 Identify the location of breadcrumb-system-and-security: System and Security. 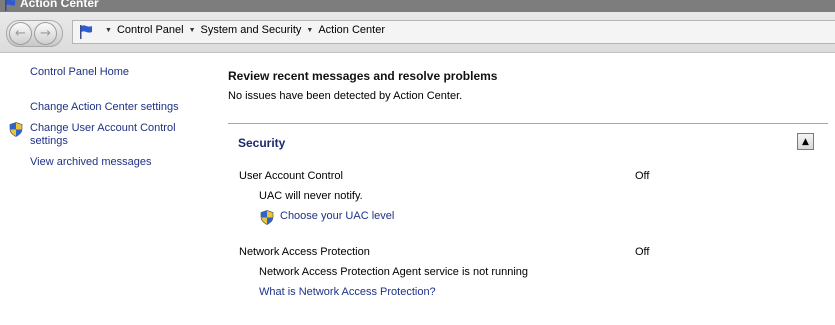
(251, 30).